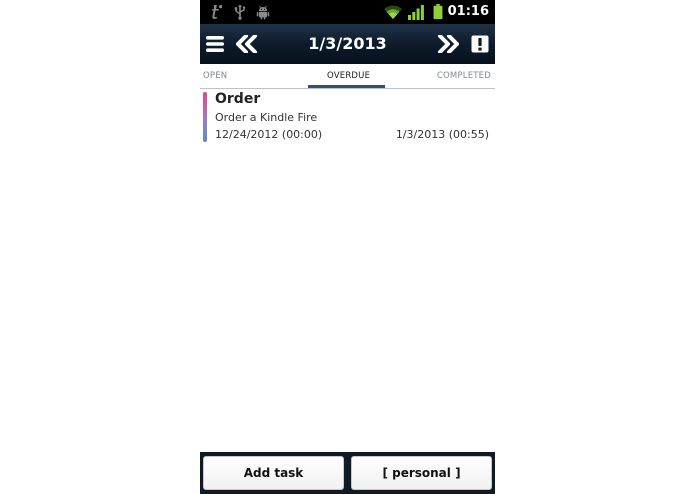 This screenshot has width=695, height=494. What do you see at coordinates (215, 44) in the screenshot?
I see `menu-icon` at bounding box center [215, 44].